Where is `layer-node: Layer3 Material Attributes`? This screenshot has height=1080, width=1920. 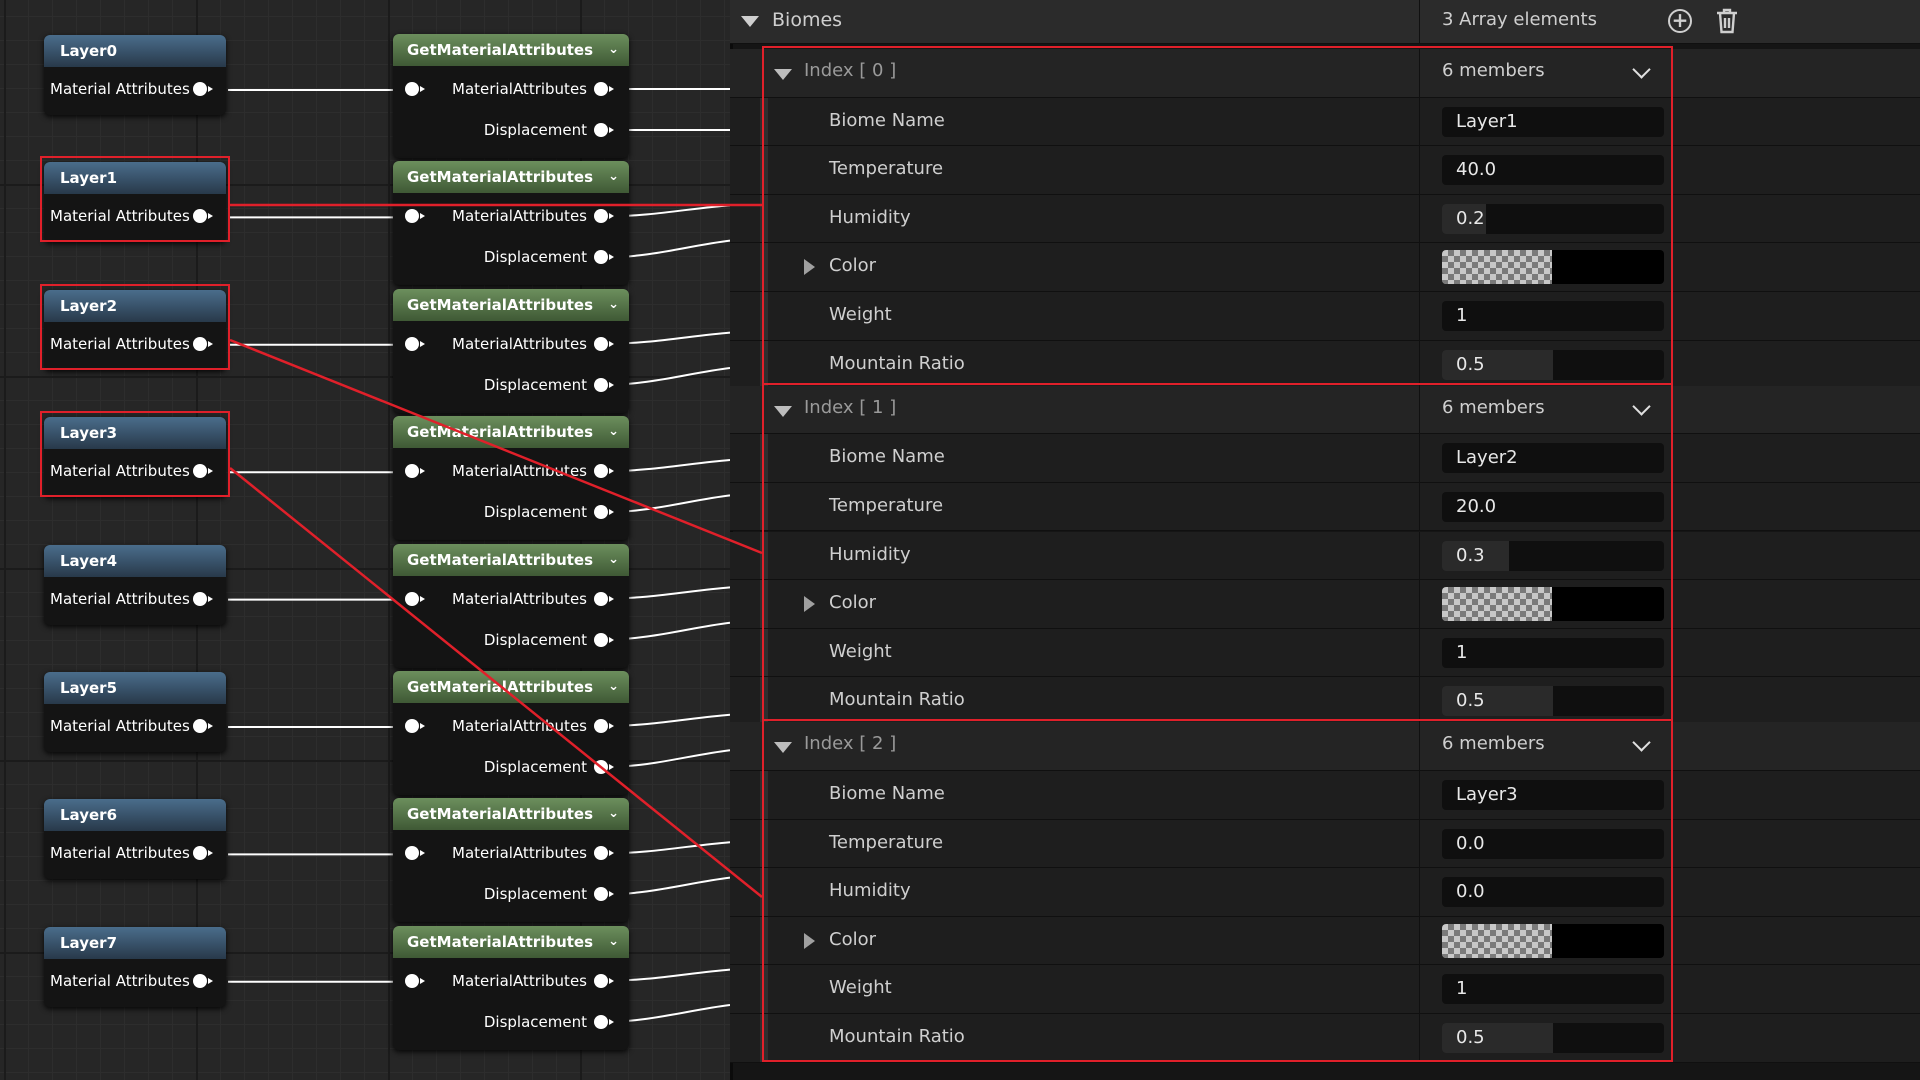 layer-node: Layer3 Material Attributes is located at coordinates (135, 457).